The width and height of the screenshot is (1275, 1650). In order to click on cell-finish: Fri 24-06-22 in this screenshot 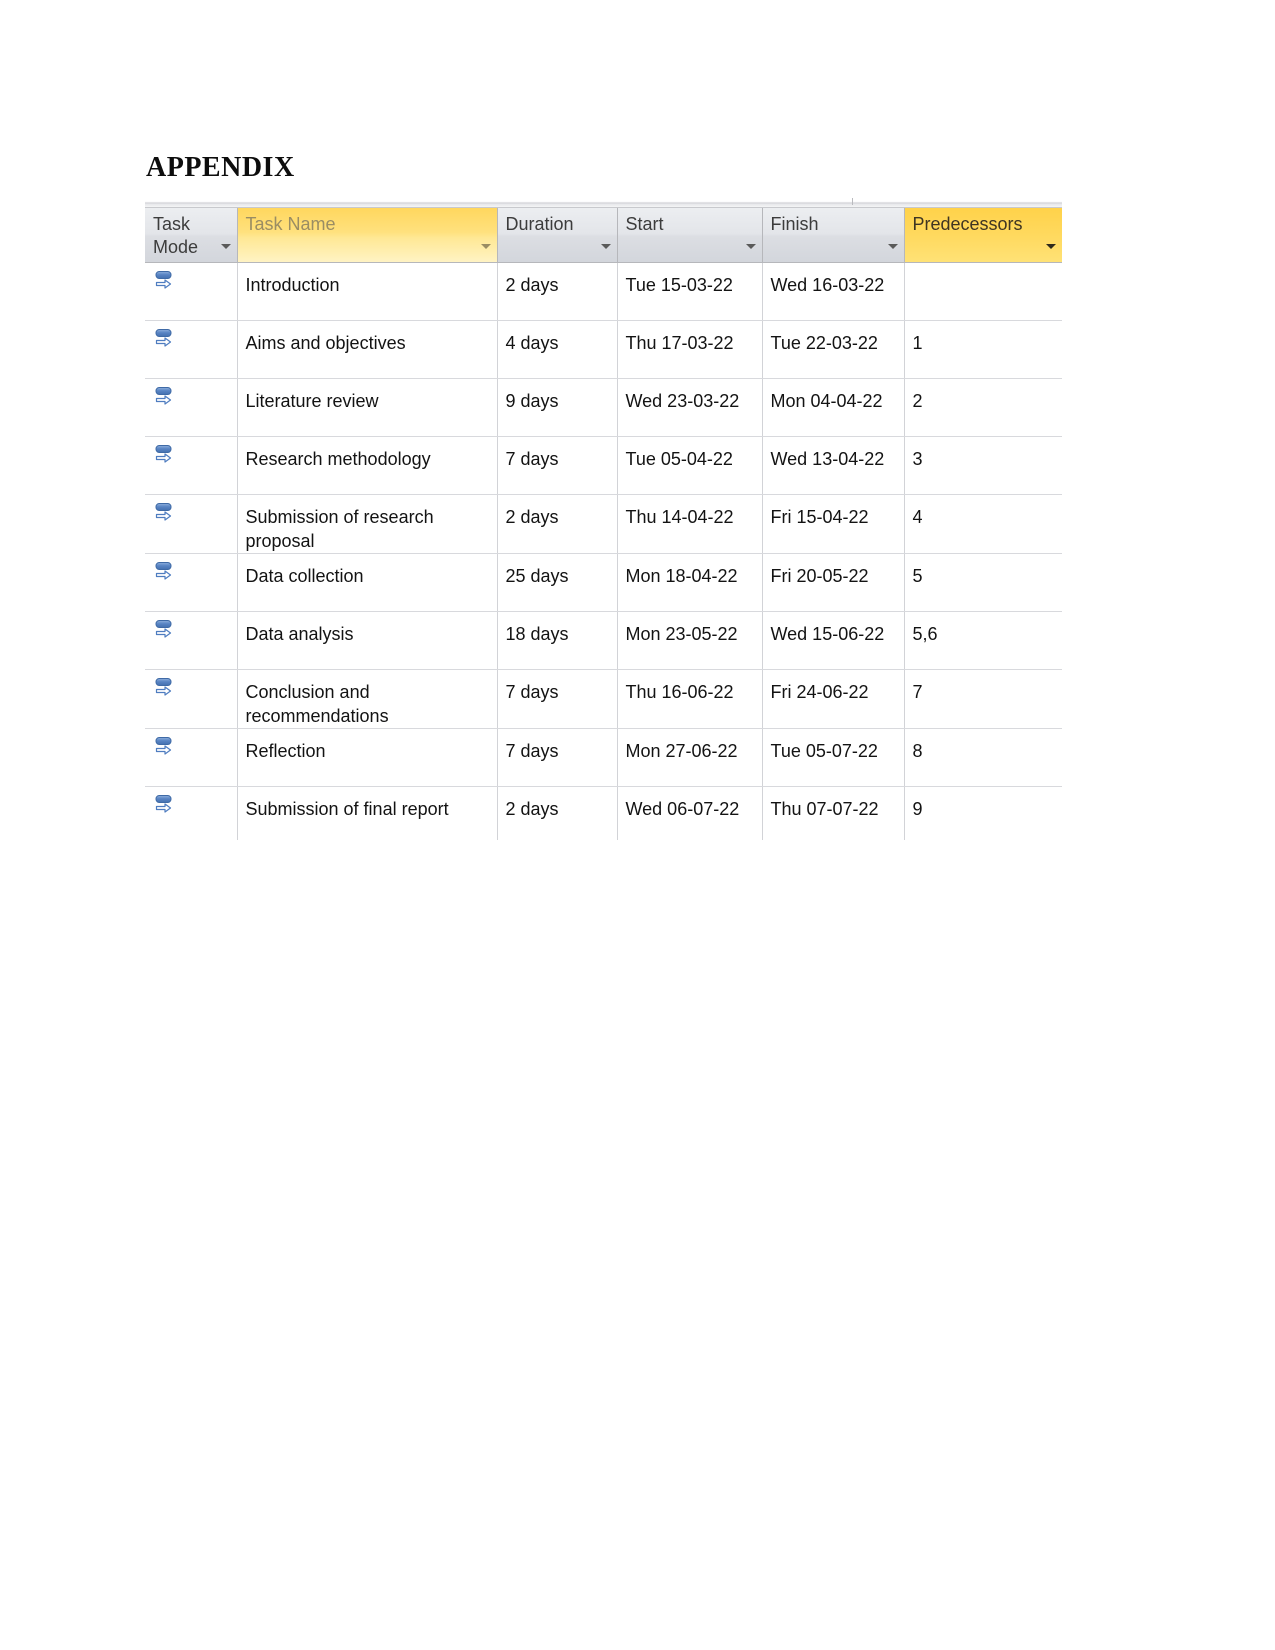, I will do `click(833, 699)`.